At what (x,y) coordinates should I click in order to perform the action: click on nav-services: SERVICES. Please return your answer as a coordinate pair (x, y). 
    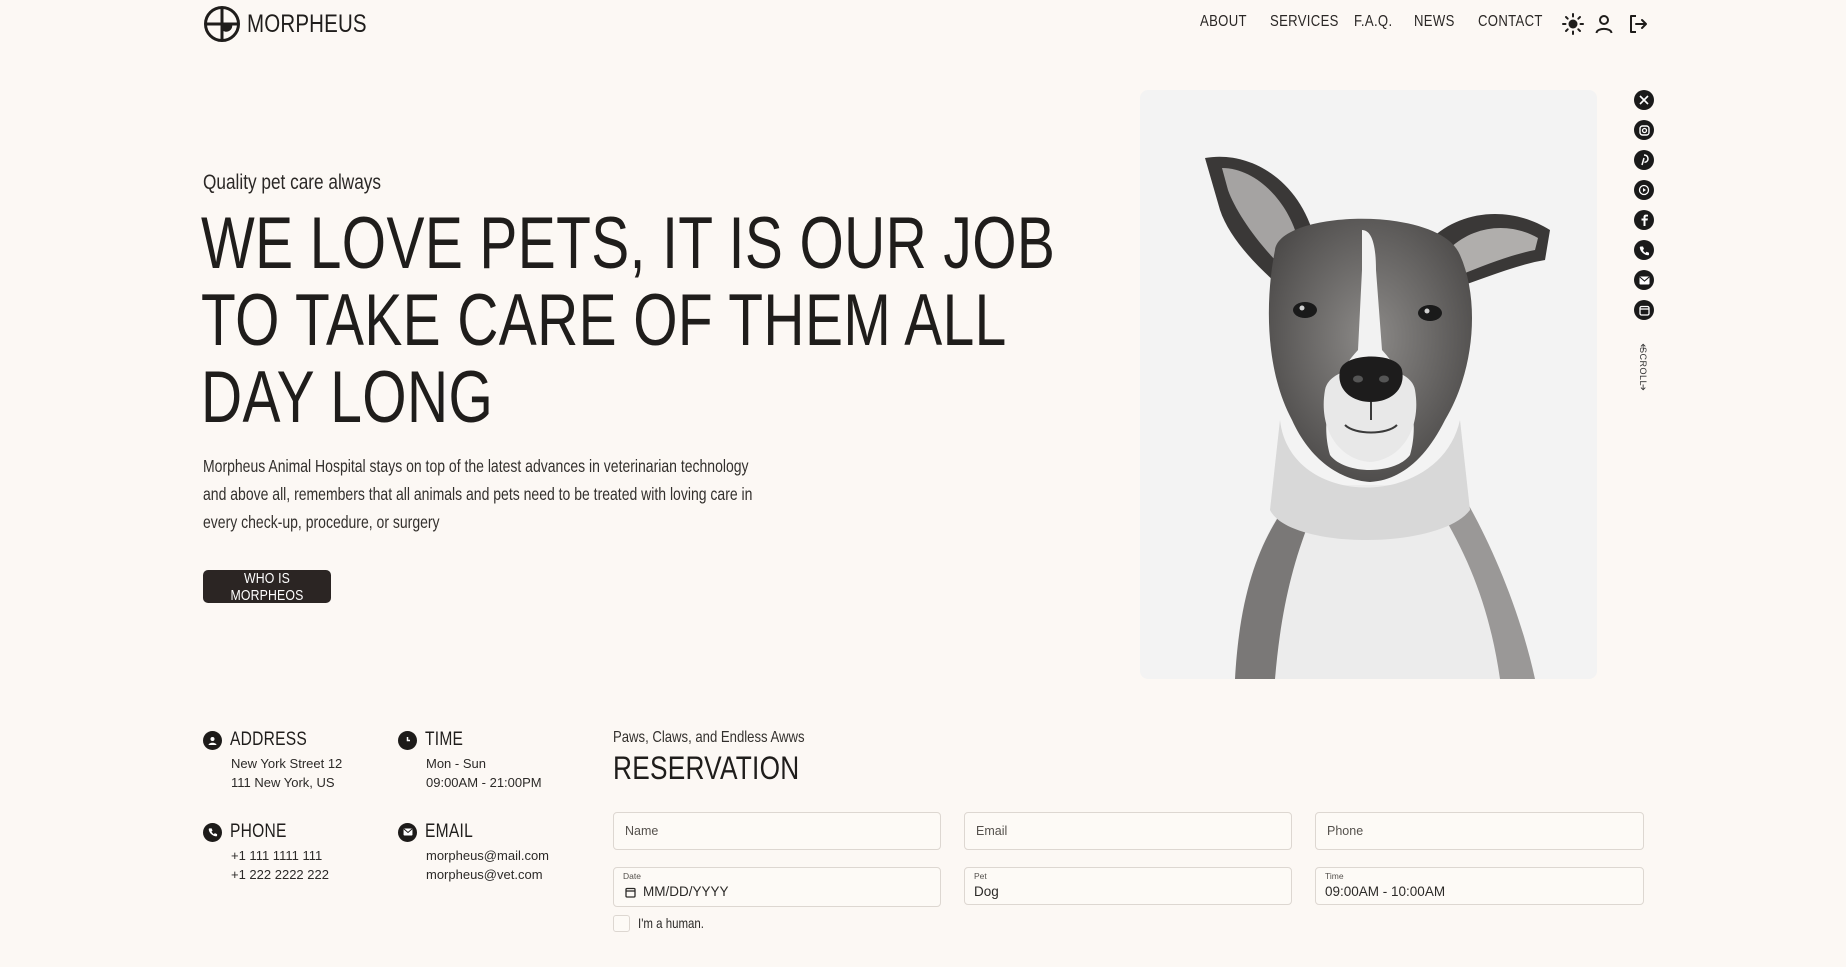
    Looking at the image, I should click on (1312, 22).